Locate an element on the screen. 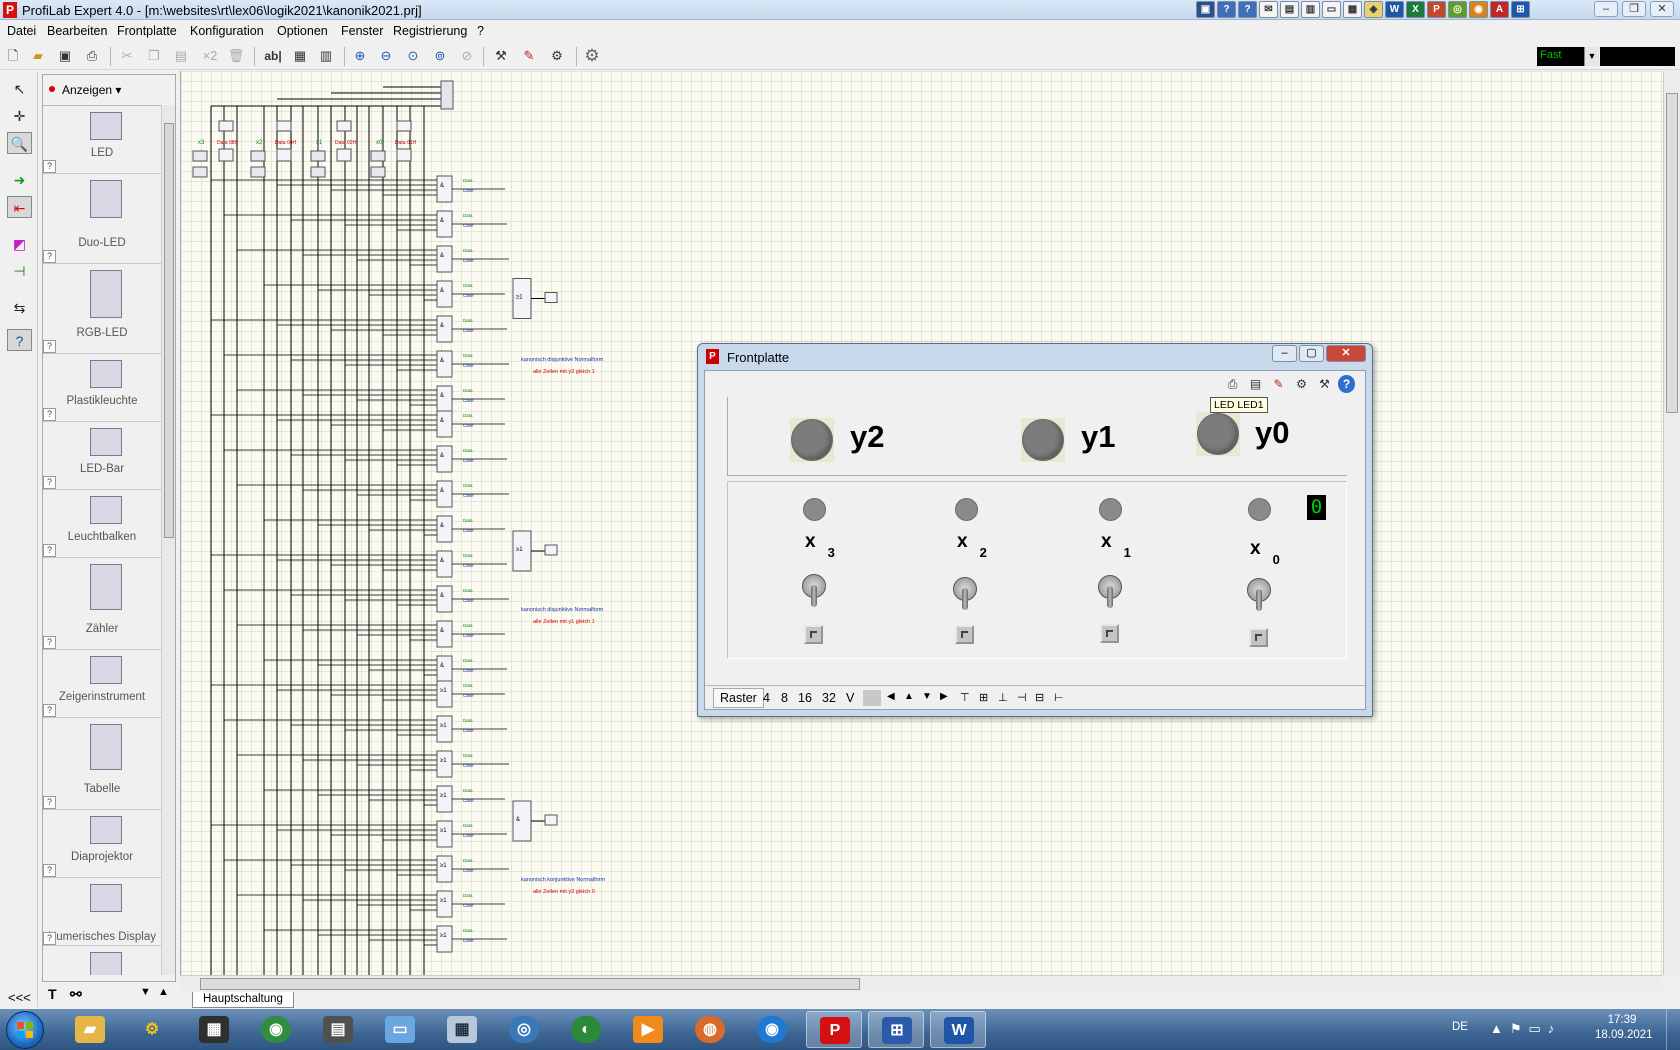  palette-item-zaehler: Zähler? is located at coordinates (102, 604).